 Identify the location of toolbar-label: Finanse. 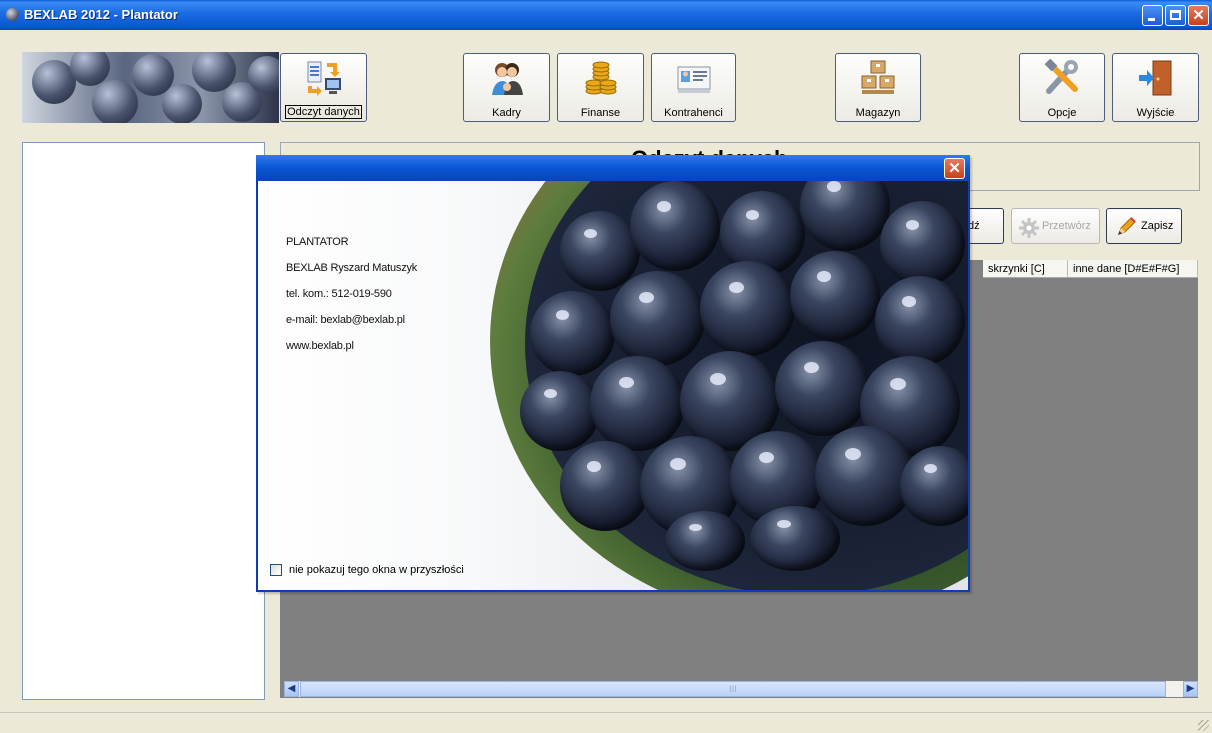
(600, 113).